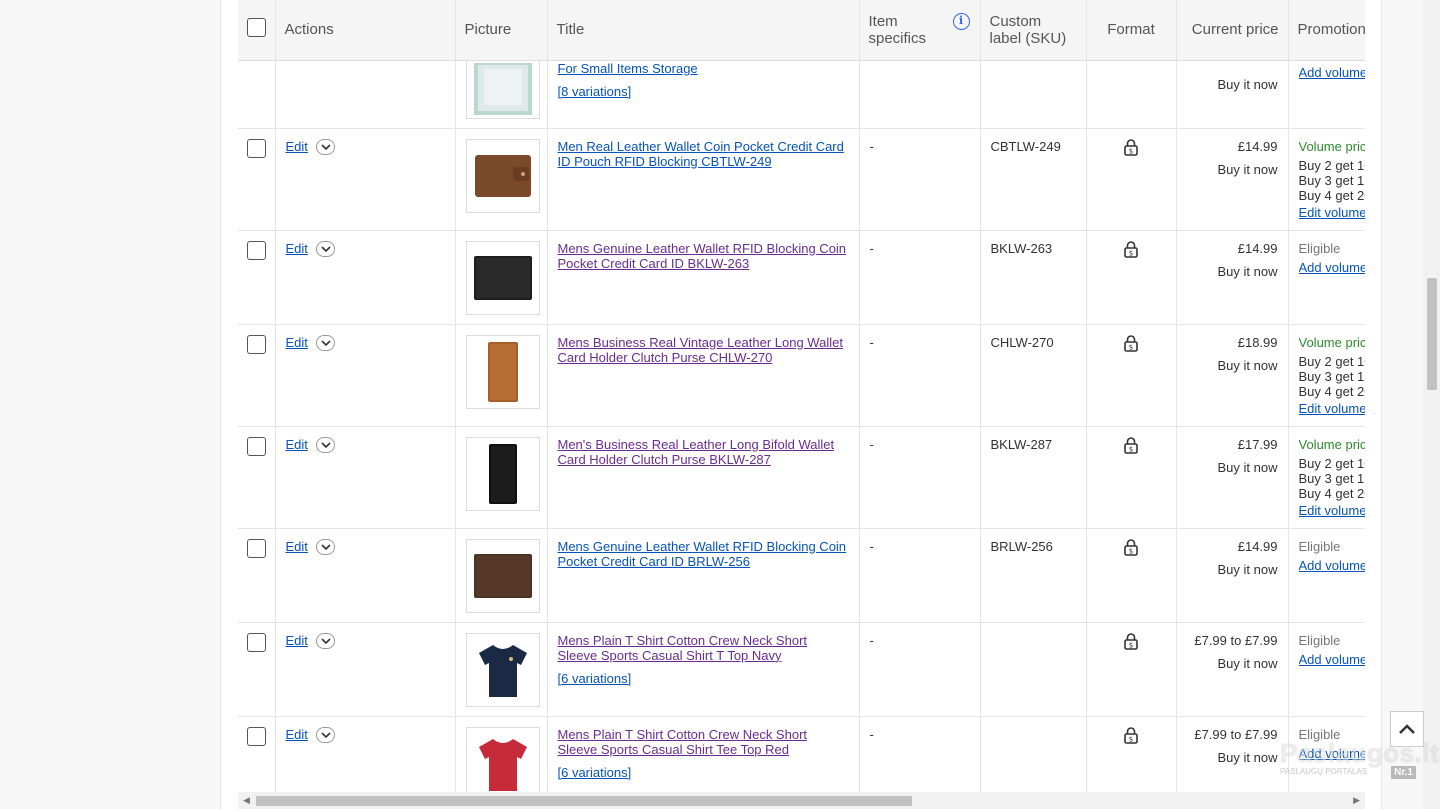 This screenshot has height=809, width=1440. Describe the element at coordinates (703, 68) in the screenshot. I see `listing-title-link: For Small Items Storage` at that location.